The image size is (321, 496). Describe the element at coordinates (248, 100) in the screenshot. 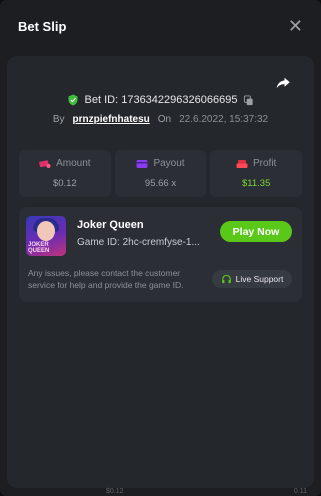

I see `copy-icon` at that location.